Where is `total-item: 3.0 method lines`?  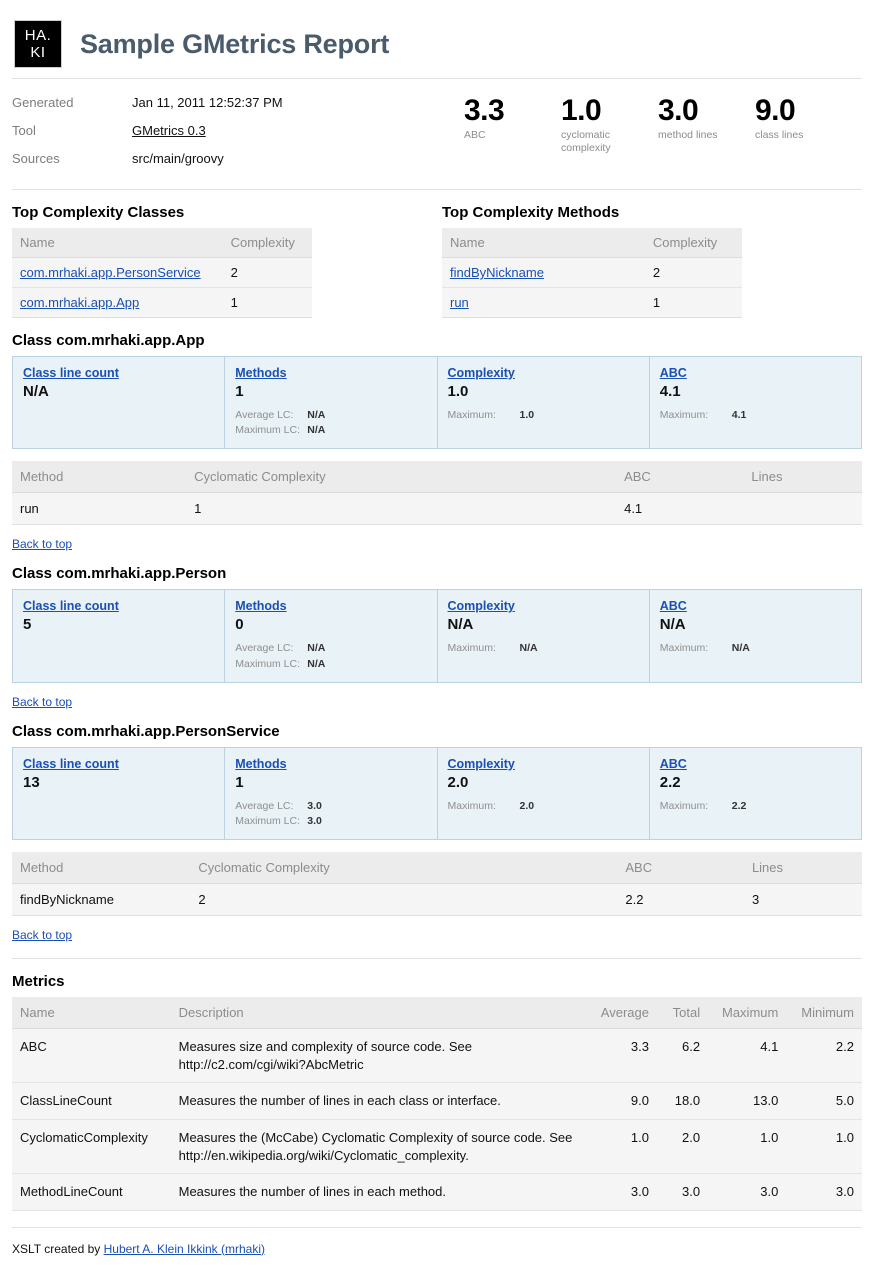
total-item: 3.0 method lines is located at coordinates (706, 137).